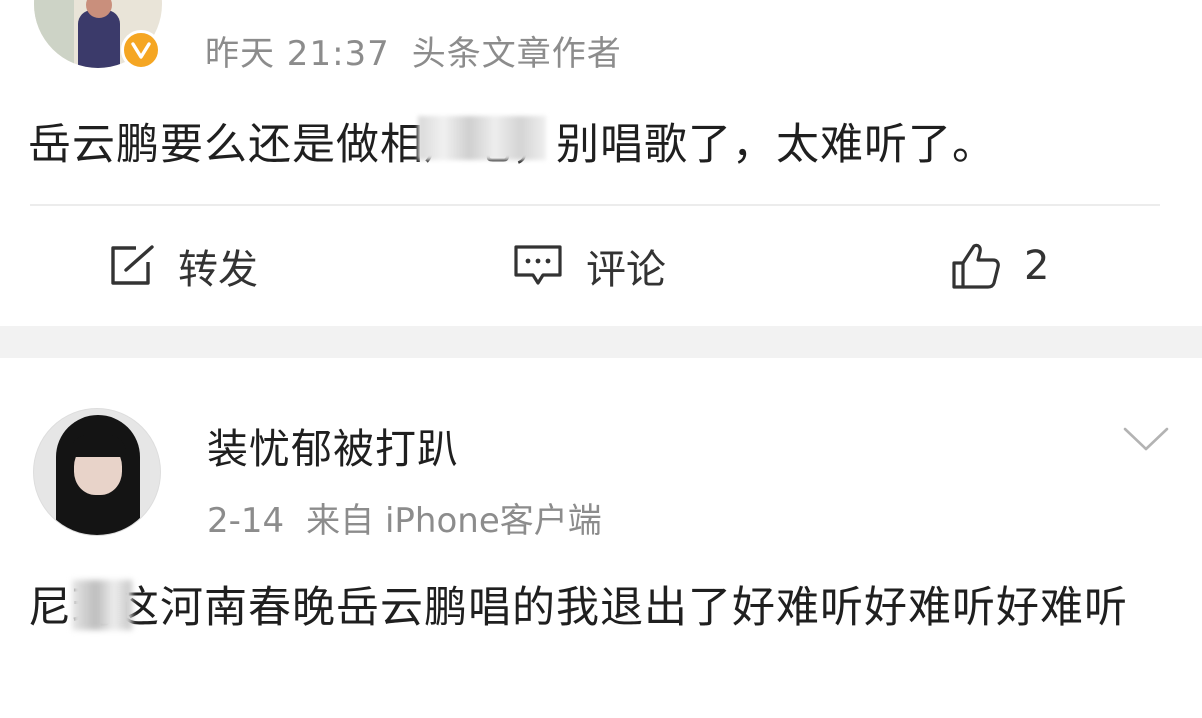 This screenshot has width=1202, height=718. Describe the element at coordinates (246, 521) in the screenshot. I see `post-date: 2-14` at that location.